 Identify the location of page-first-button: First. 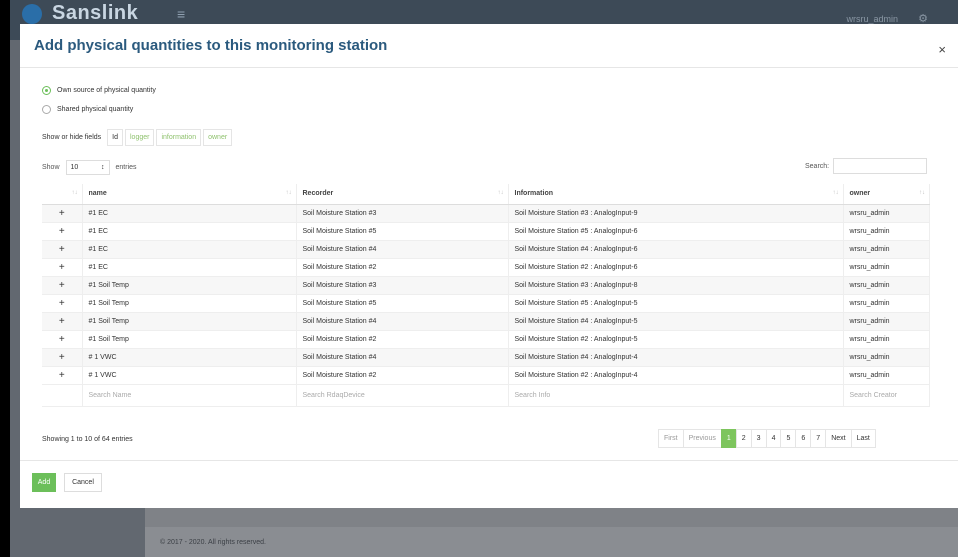
(671, 438).